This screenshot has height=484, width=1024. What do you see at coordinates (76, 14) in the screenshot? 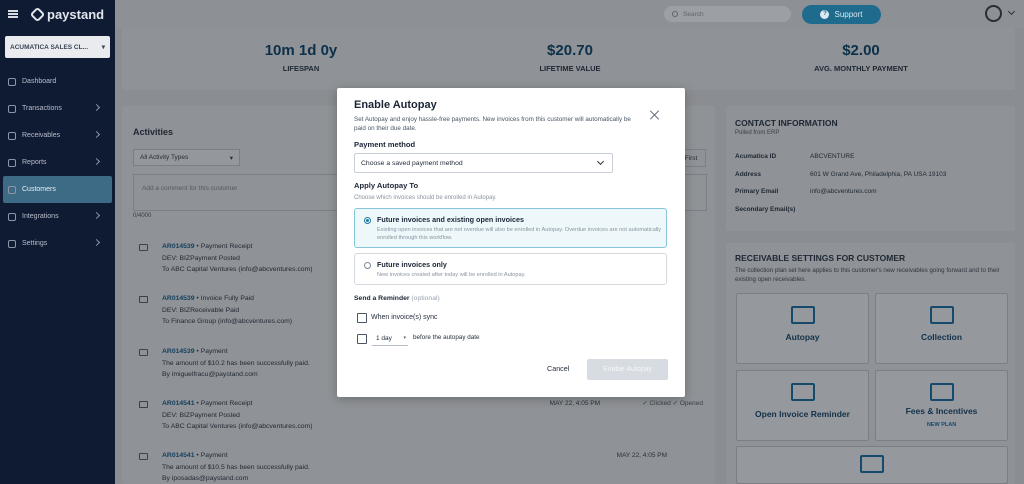
I see `logo-text: paystand` at bounding box center [76, 14].